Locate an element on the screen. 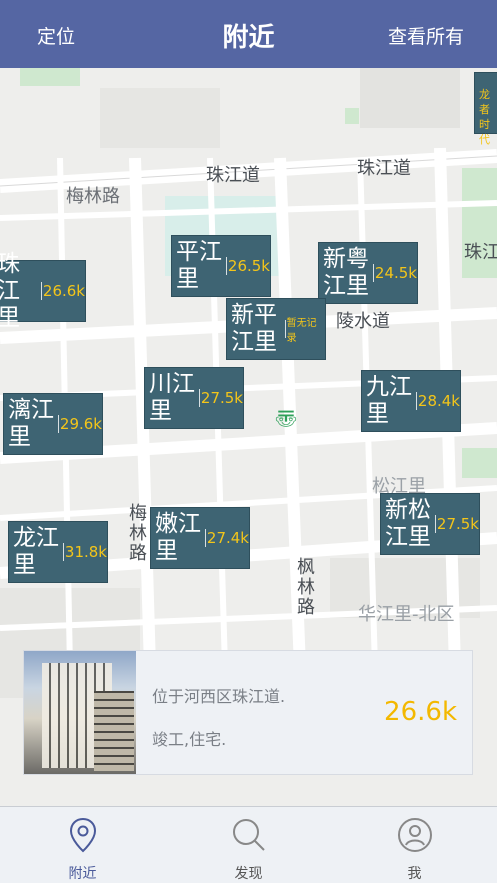 The height and width of the screenshot is (883, 497). marker-name: 龙江里 is located at coordinates (36, 551).